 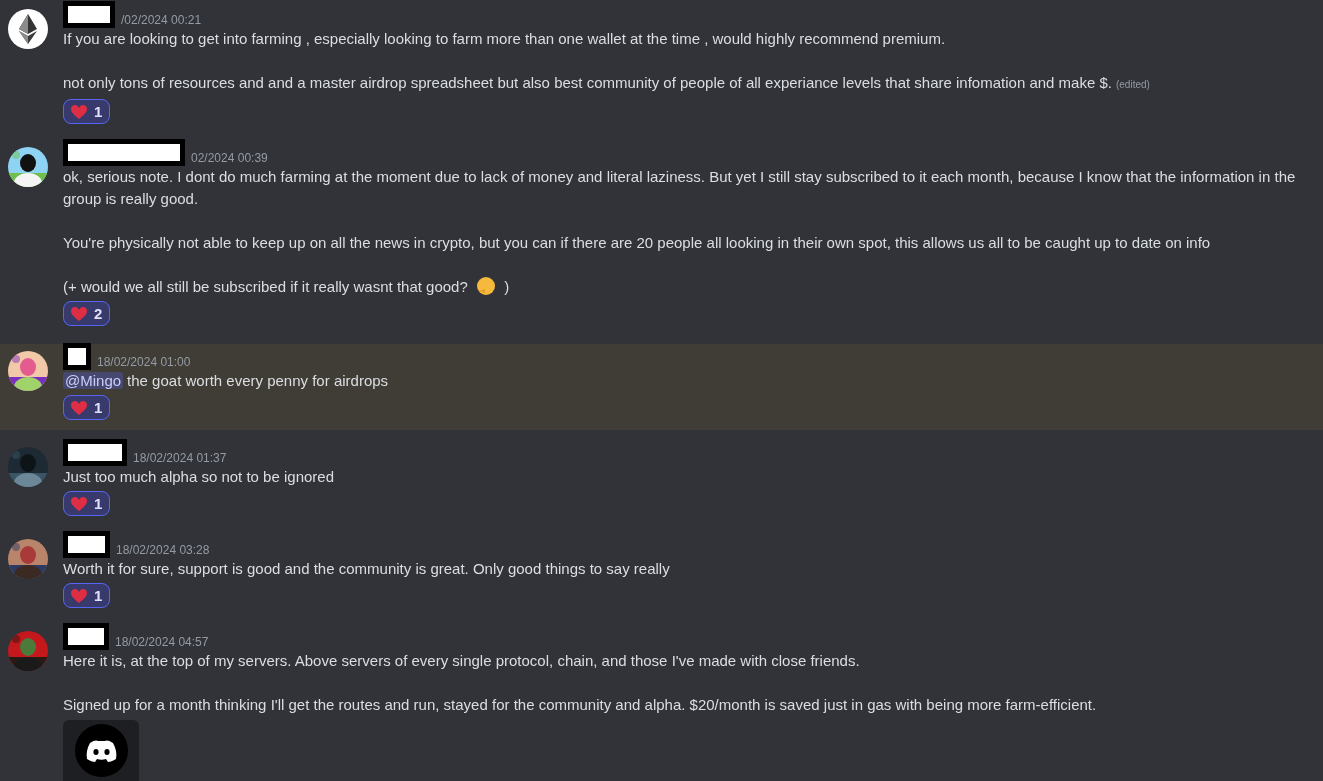 What do you see at coordinates (485, 286) in the screenshot?
I see `thinking-emoji-icon` at bounding box center [485, 286].